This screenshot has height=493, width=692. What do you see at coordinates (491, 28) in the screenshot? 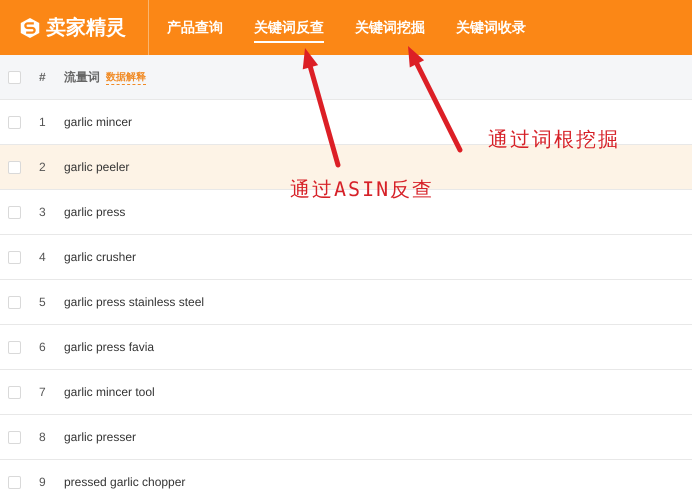
I see `nav-tab: 关键词收录` at bounding box center [491, 28].